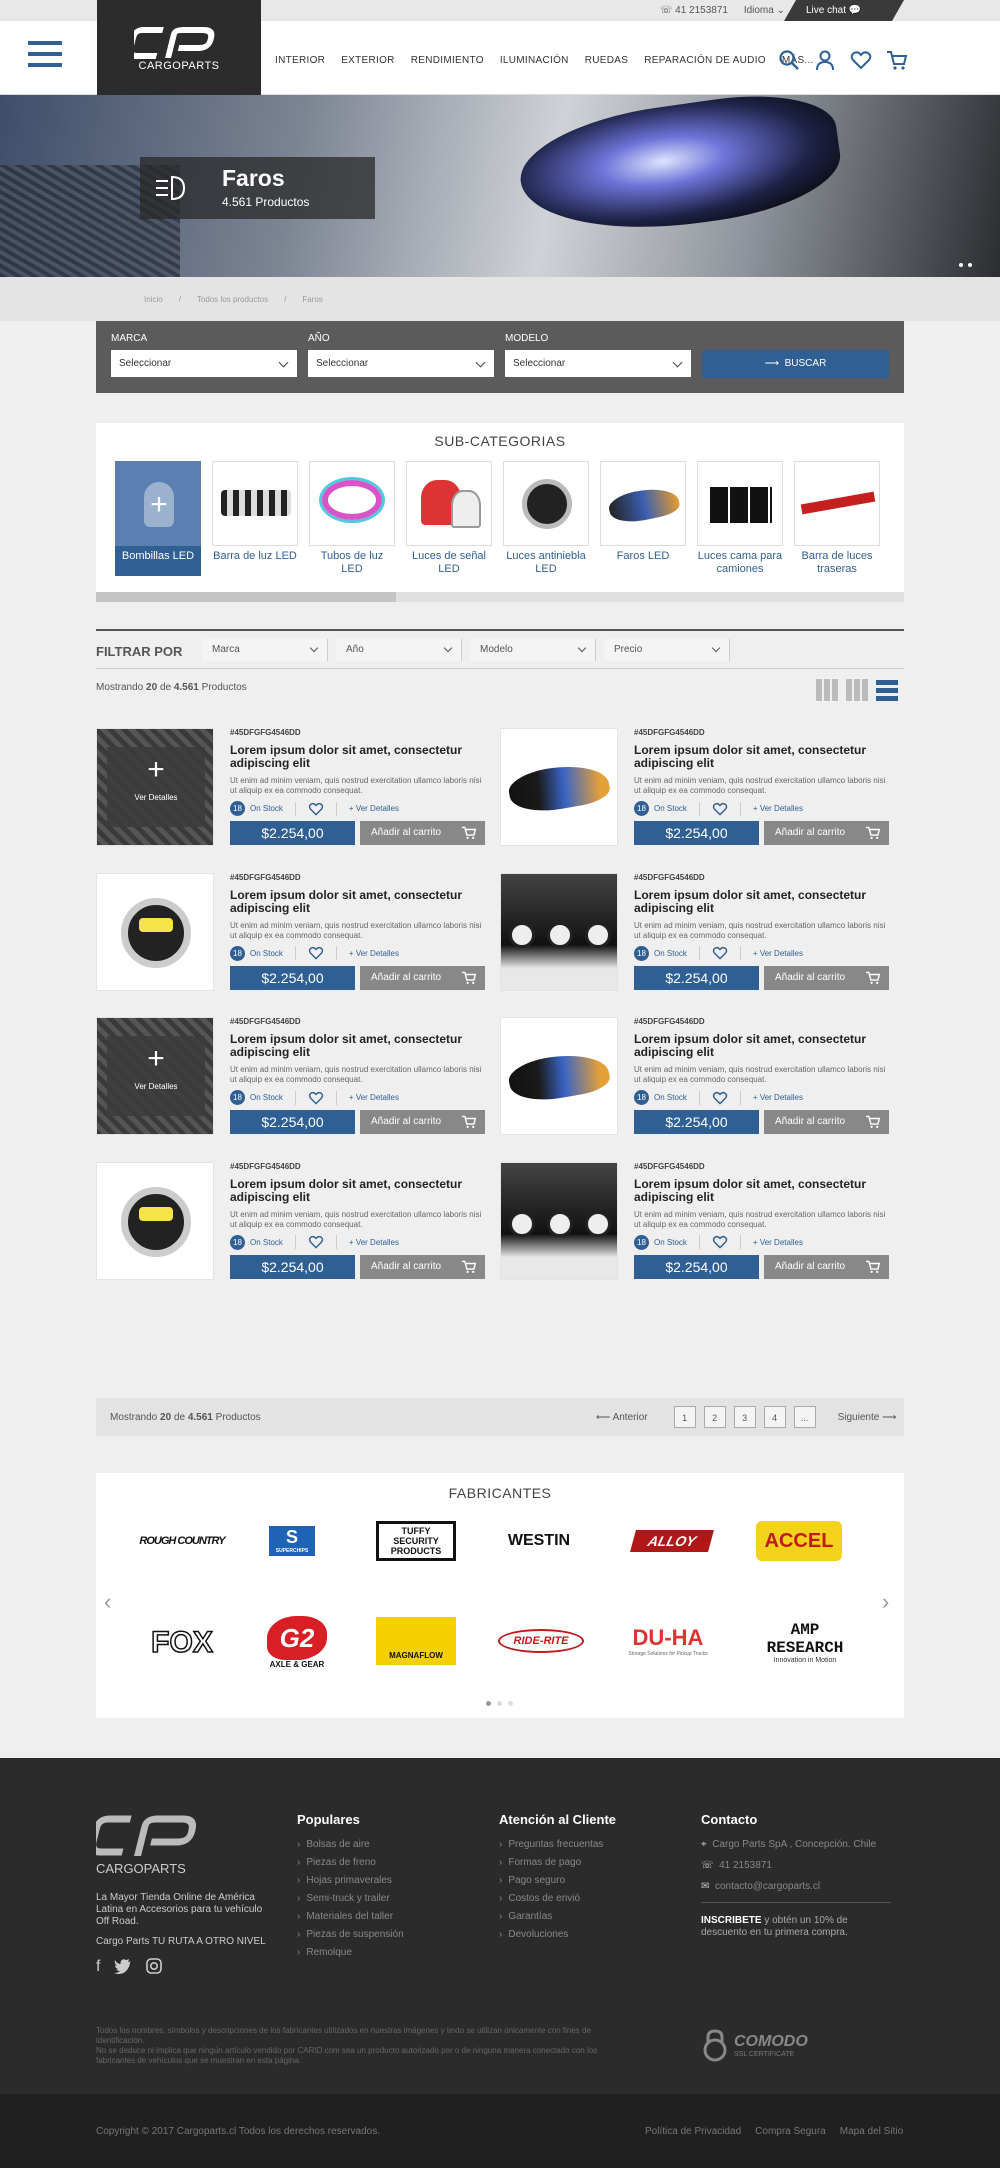 Image resolution: width=1000 pixels, height=2168 pixels. Describe the element at coordinates (500, 597) in the screenshot. I see `subcategory-scrollbar` at that location.